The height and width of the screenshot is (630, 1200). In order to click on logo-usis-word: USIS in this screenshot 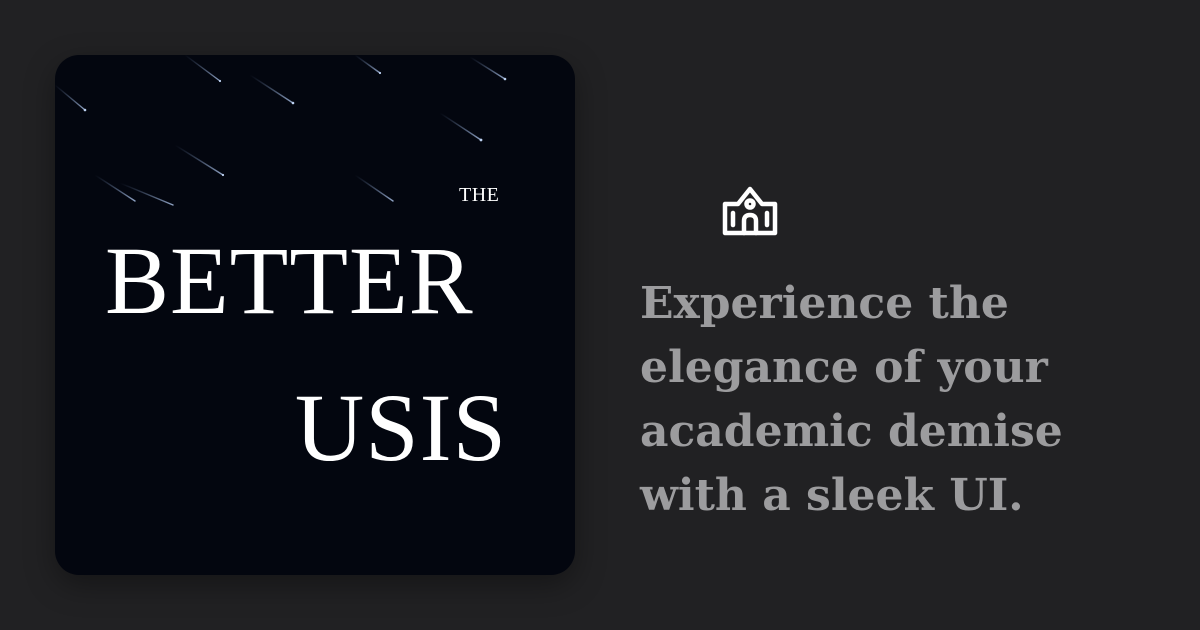, I will do `click(400, 427)`.